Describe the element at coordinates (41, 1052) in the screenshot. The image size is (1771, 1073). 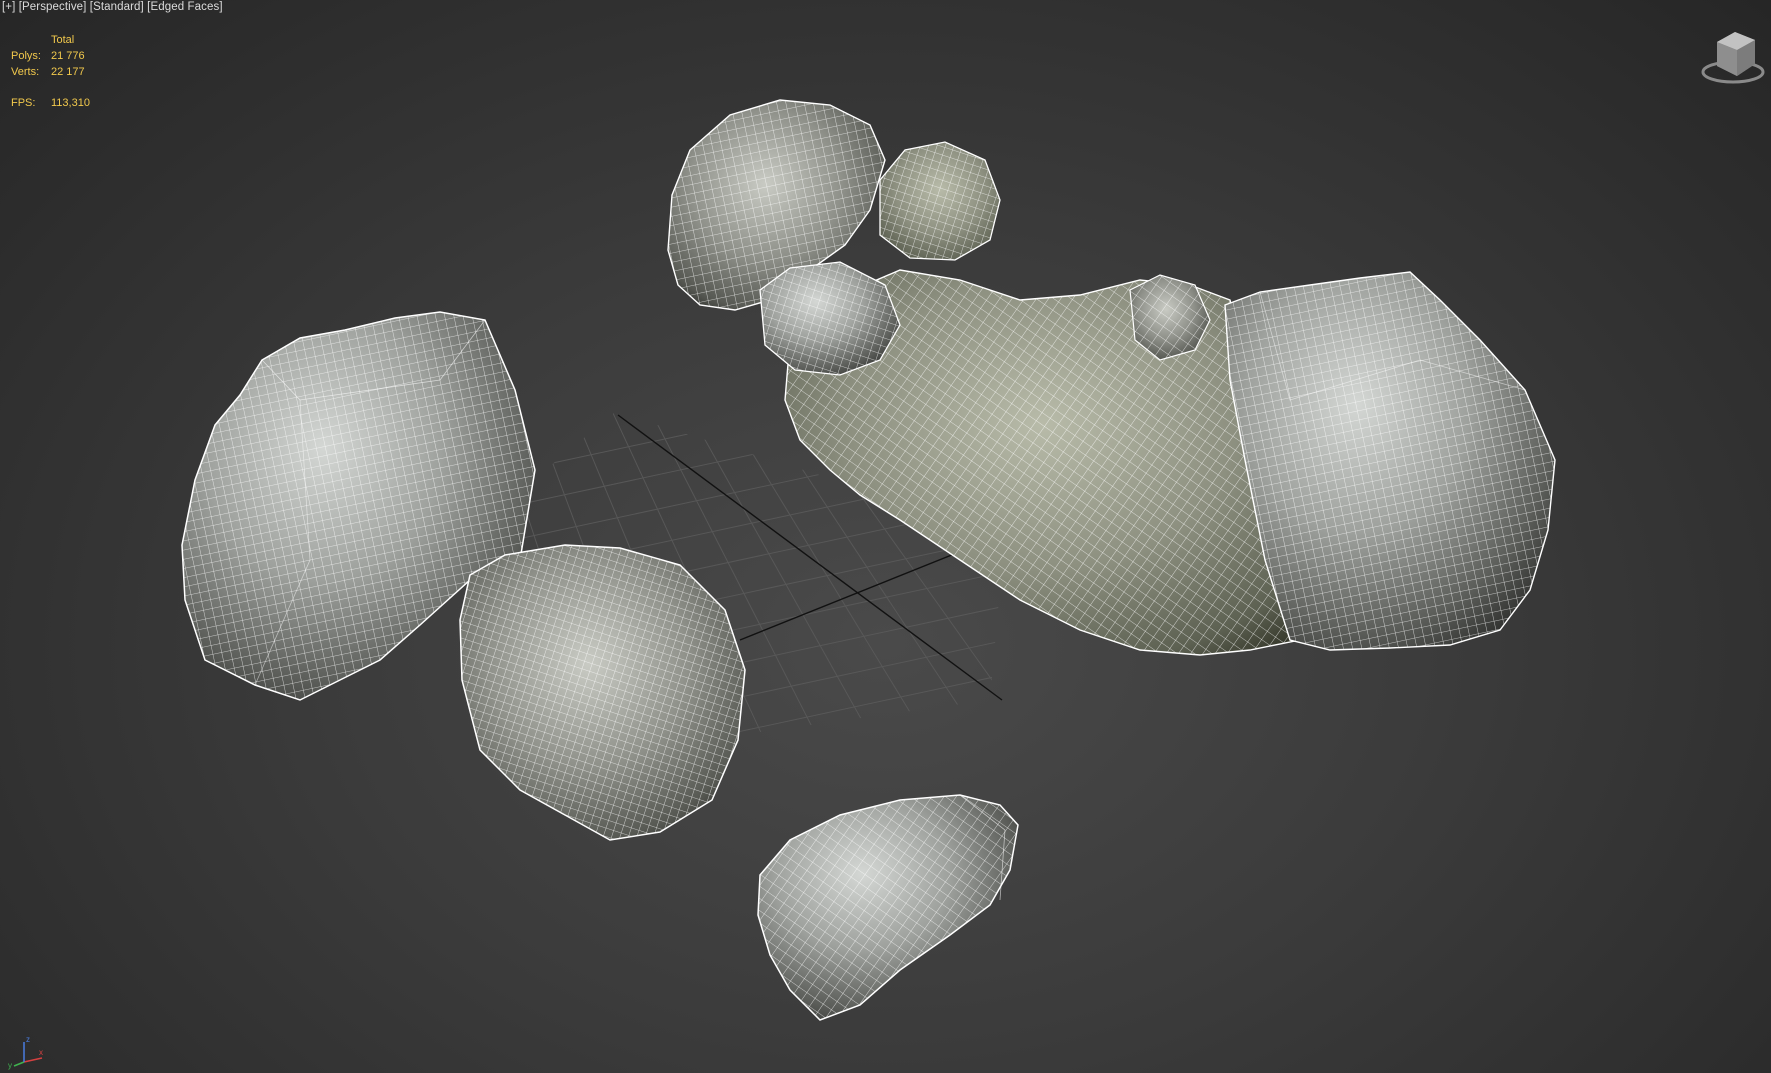
I see `axis-x-label: x` at that location.